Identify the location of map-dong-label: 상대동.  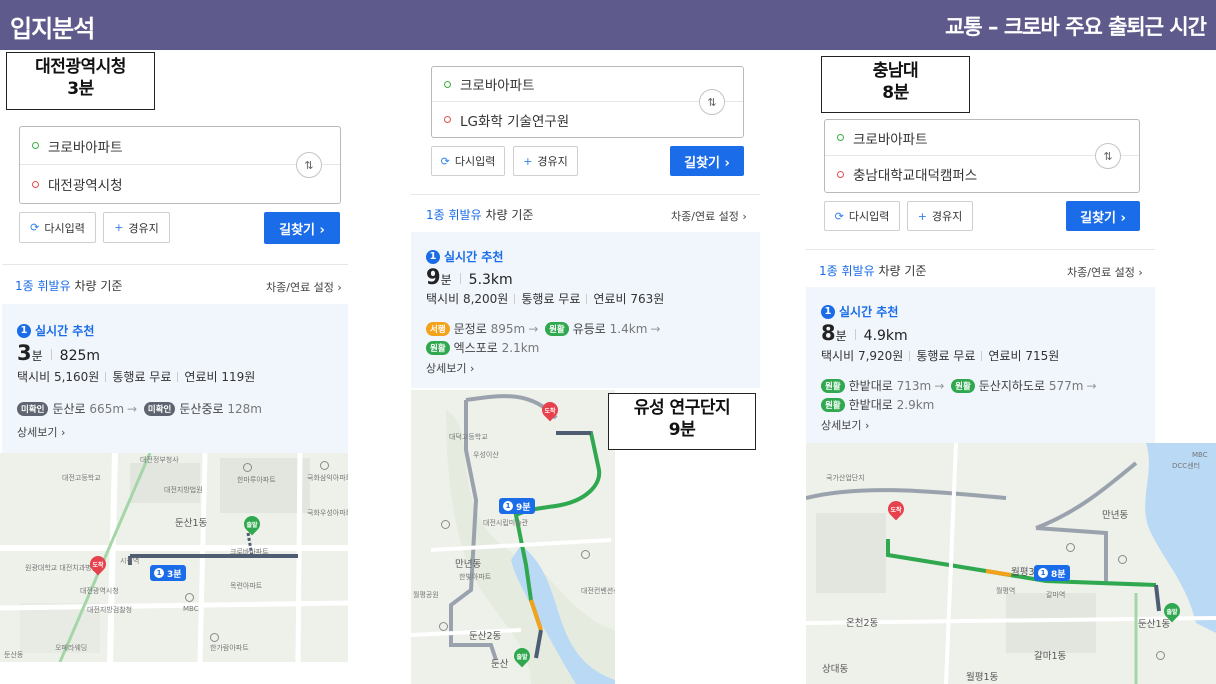
(835, 669).